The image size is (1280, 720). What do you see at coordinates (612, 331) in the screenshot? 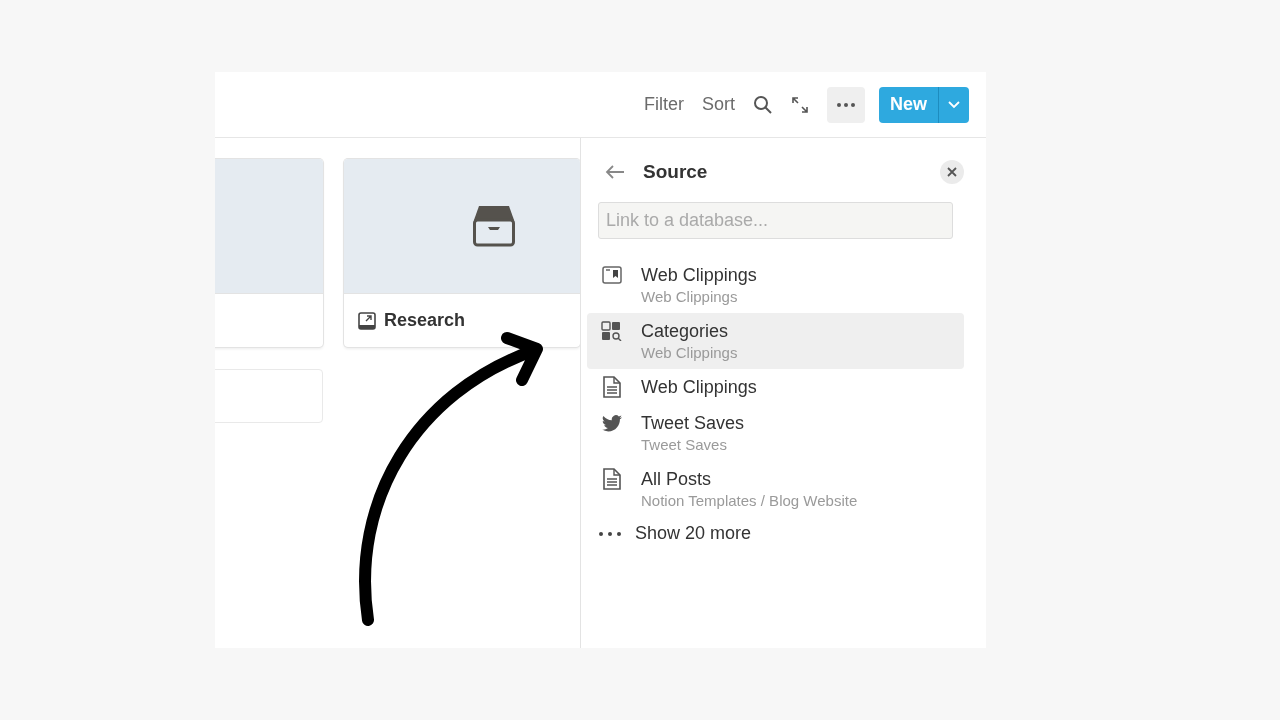
I see `gallery-view-icon` at bounding box center [612, 331].